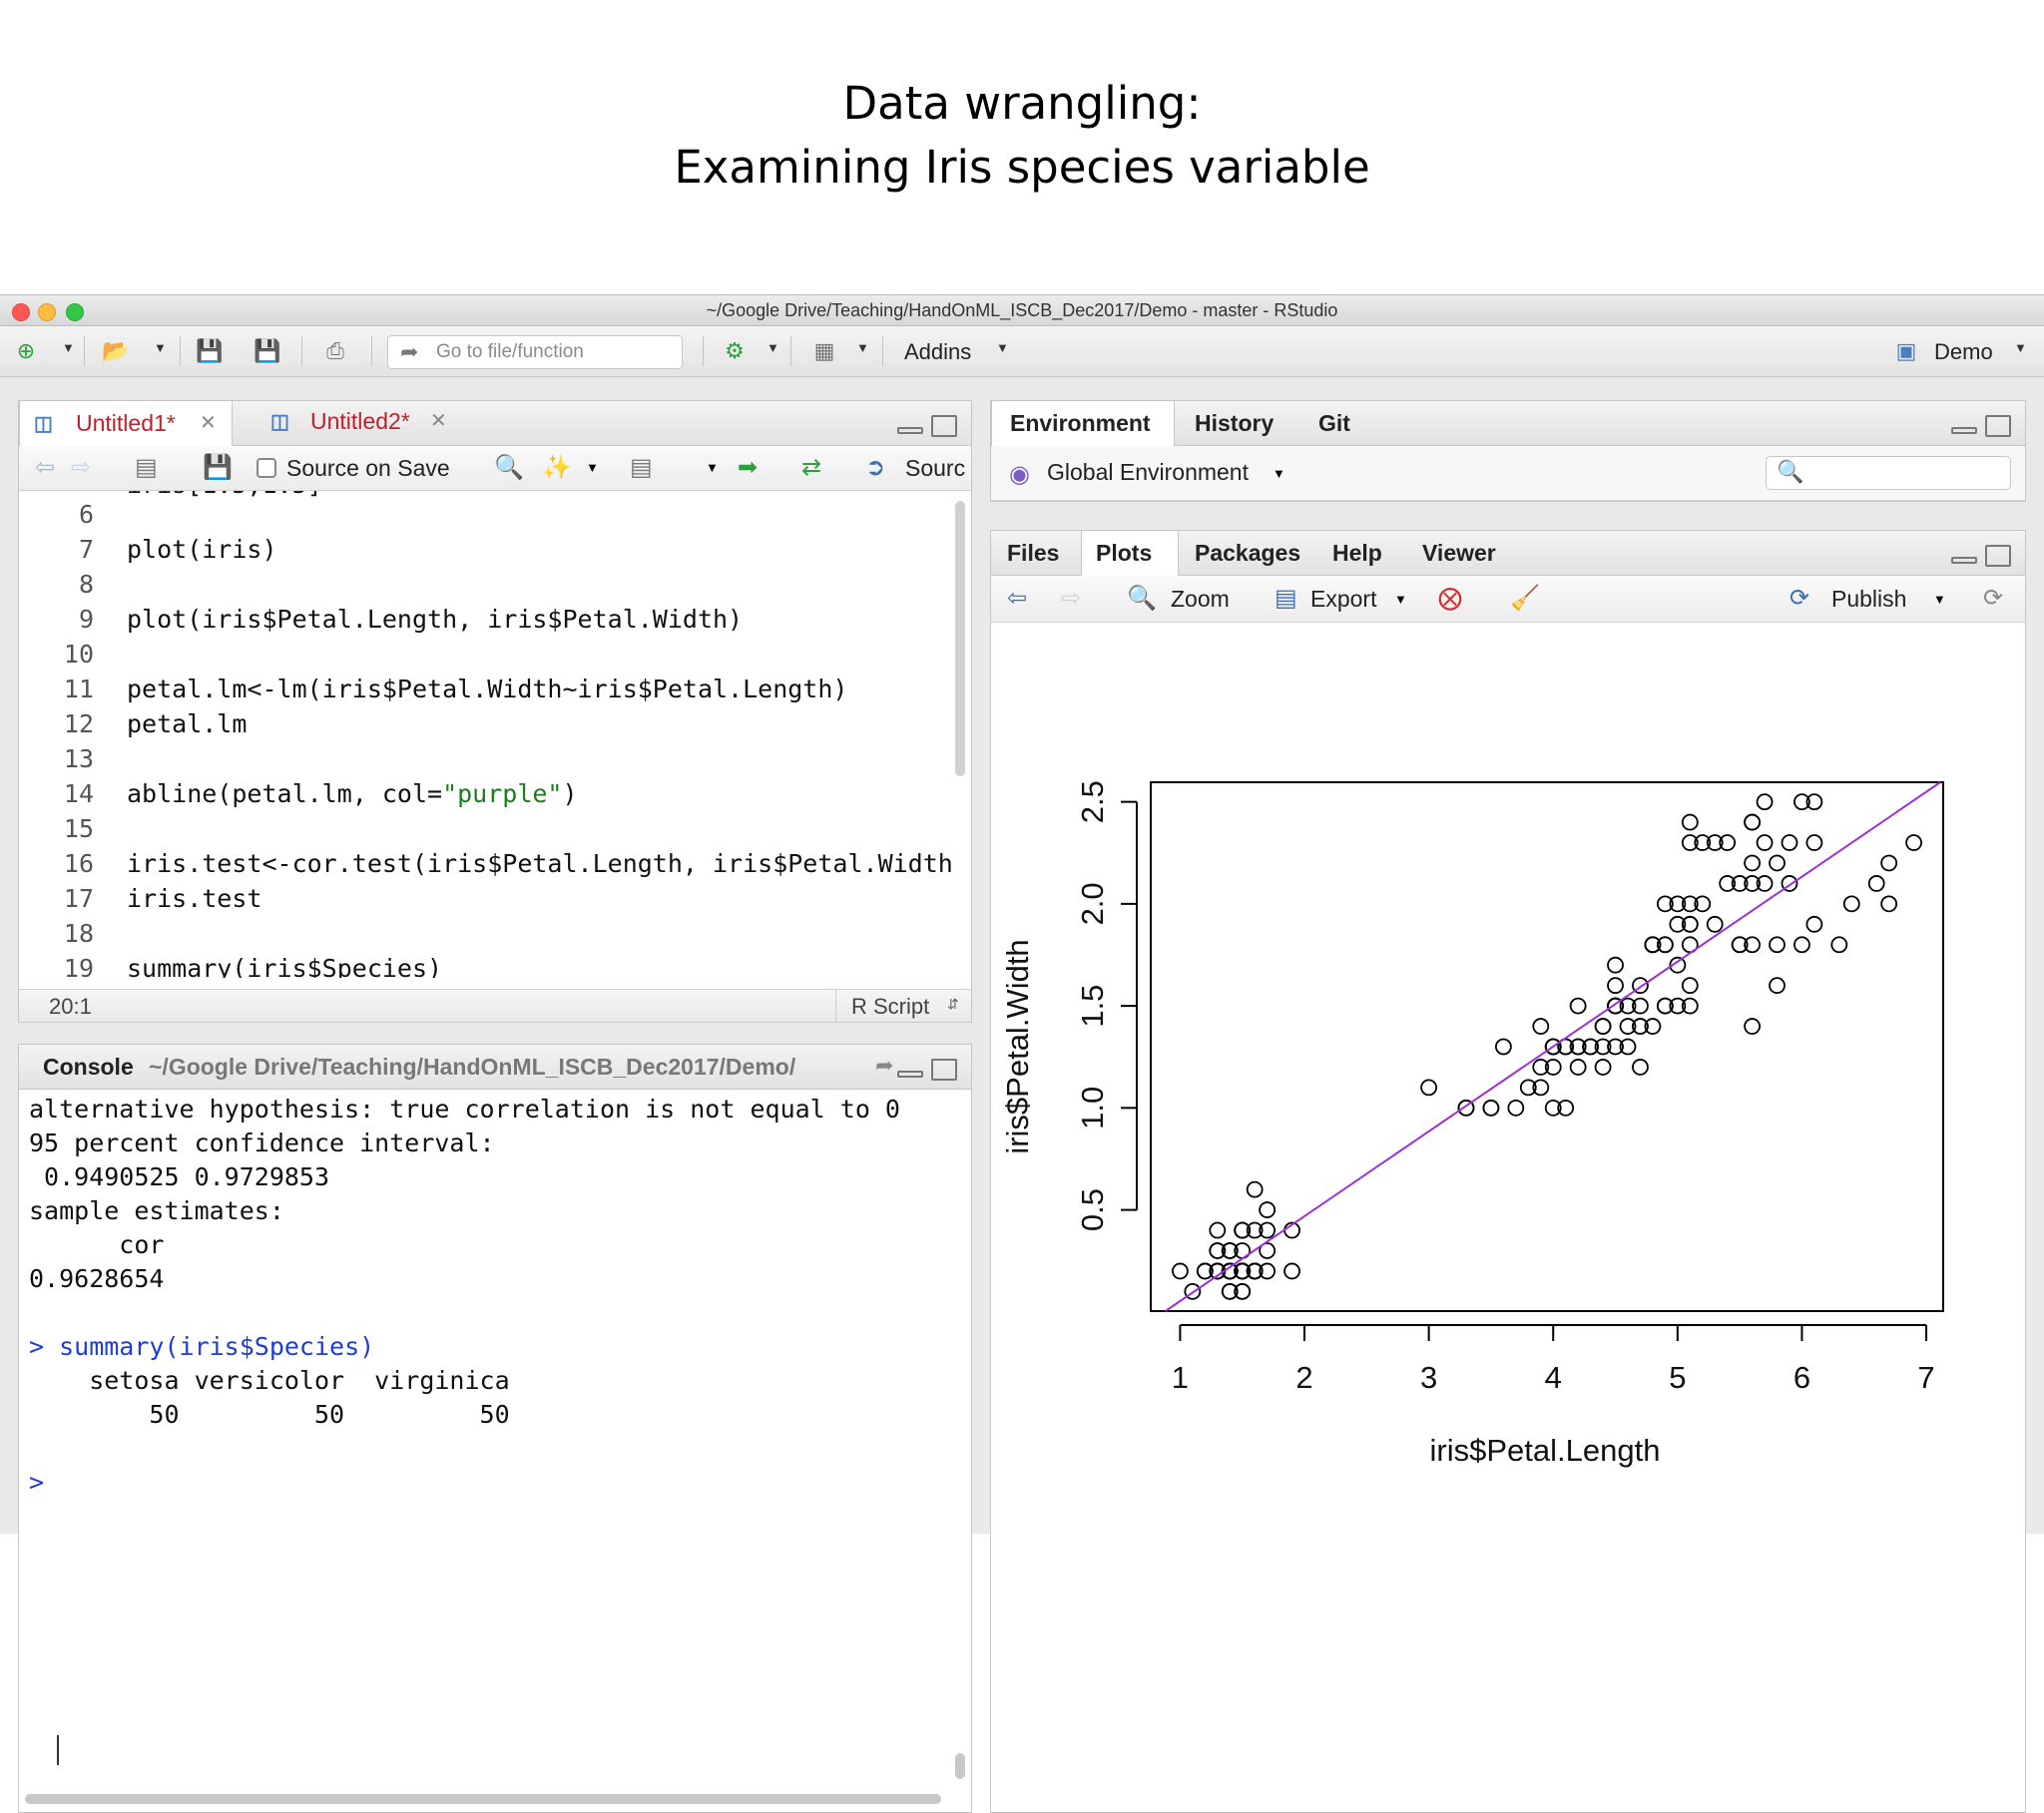 This screenshot has width=2044, height=1813. What do you see at coordinates (509, 468) in the screenshot?
I see `search-icon: 🔍` at bounding box center [509, 468].